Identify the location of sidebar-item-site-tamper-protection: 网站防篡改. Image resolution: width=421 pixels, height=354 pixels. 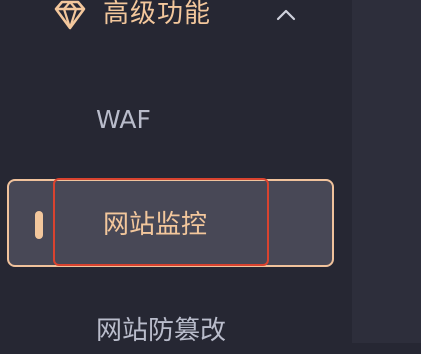
(176, 331).